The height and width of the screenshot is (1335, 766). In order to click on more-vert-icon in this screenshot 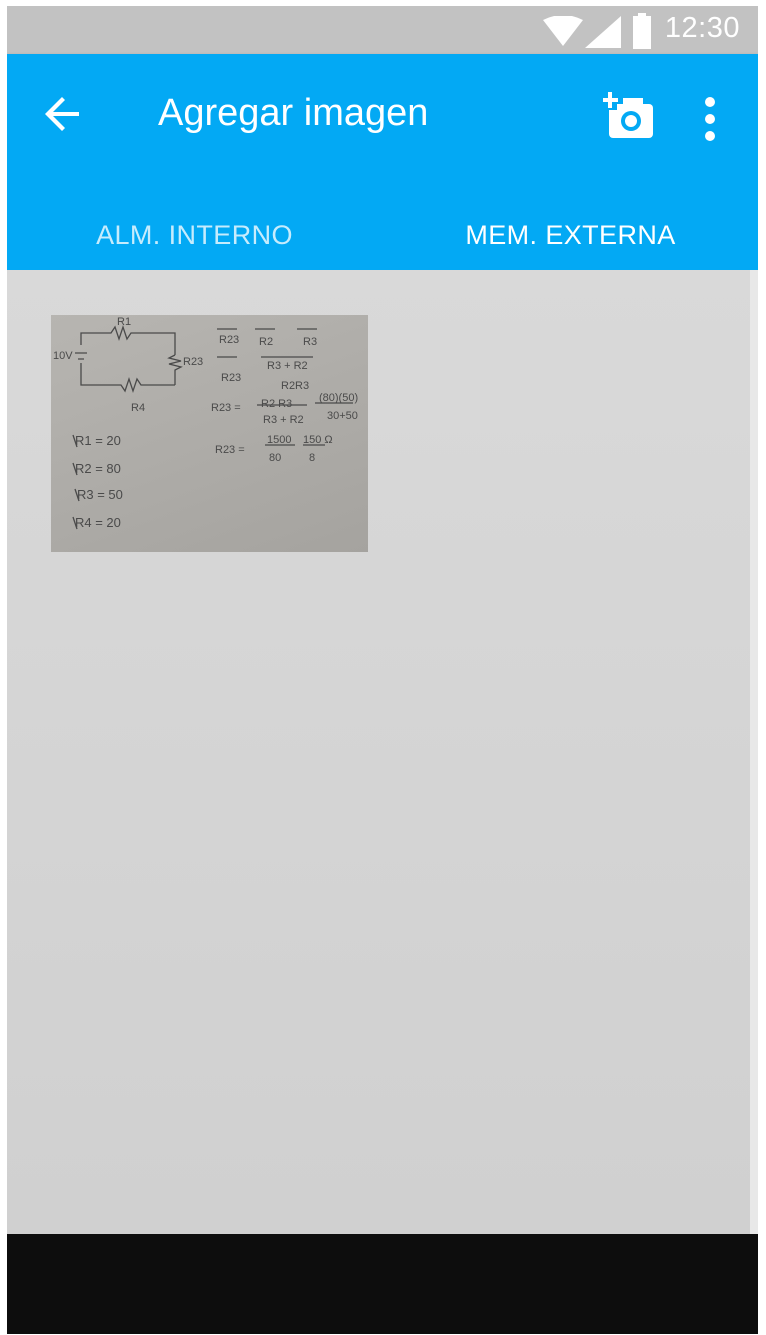, I will do `click(710, 122)`.